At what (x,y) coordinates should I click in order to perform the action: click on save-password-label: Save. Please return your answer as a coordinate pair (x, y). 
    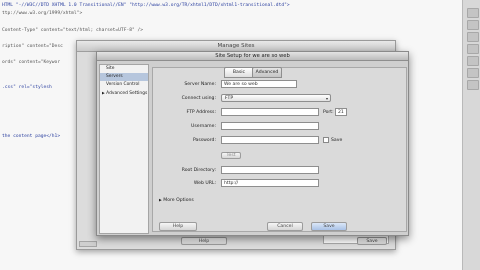
    Looking at the image, I should click on (337, 140).